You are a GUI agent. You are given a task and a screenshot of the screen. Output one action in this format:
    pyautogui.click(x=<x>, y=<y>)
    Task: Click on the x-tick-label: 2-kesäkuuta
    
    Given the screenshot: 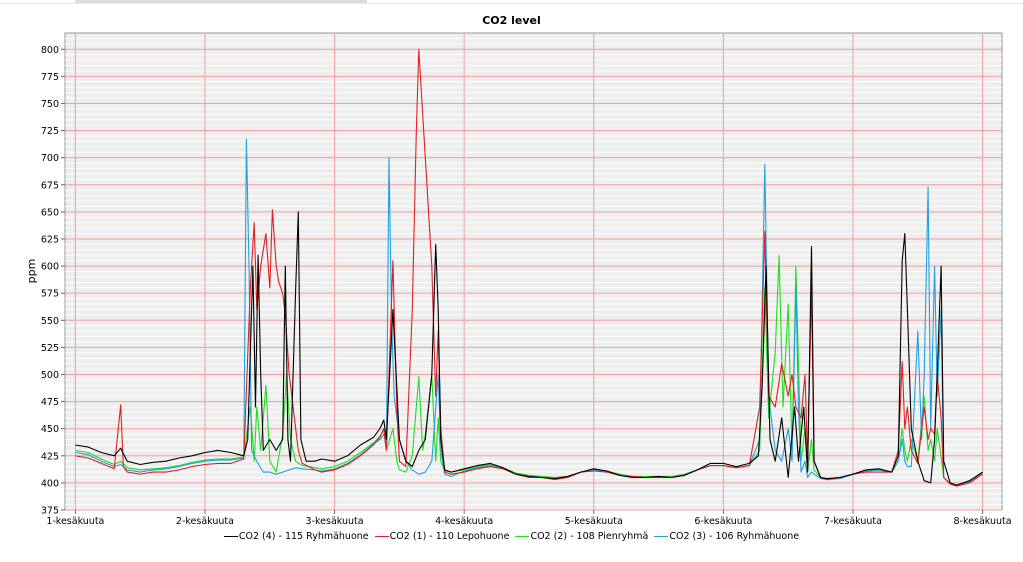 What is the action you would take?
    pyautogui.click(x=205, y=521)
    